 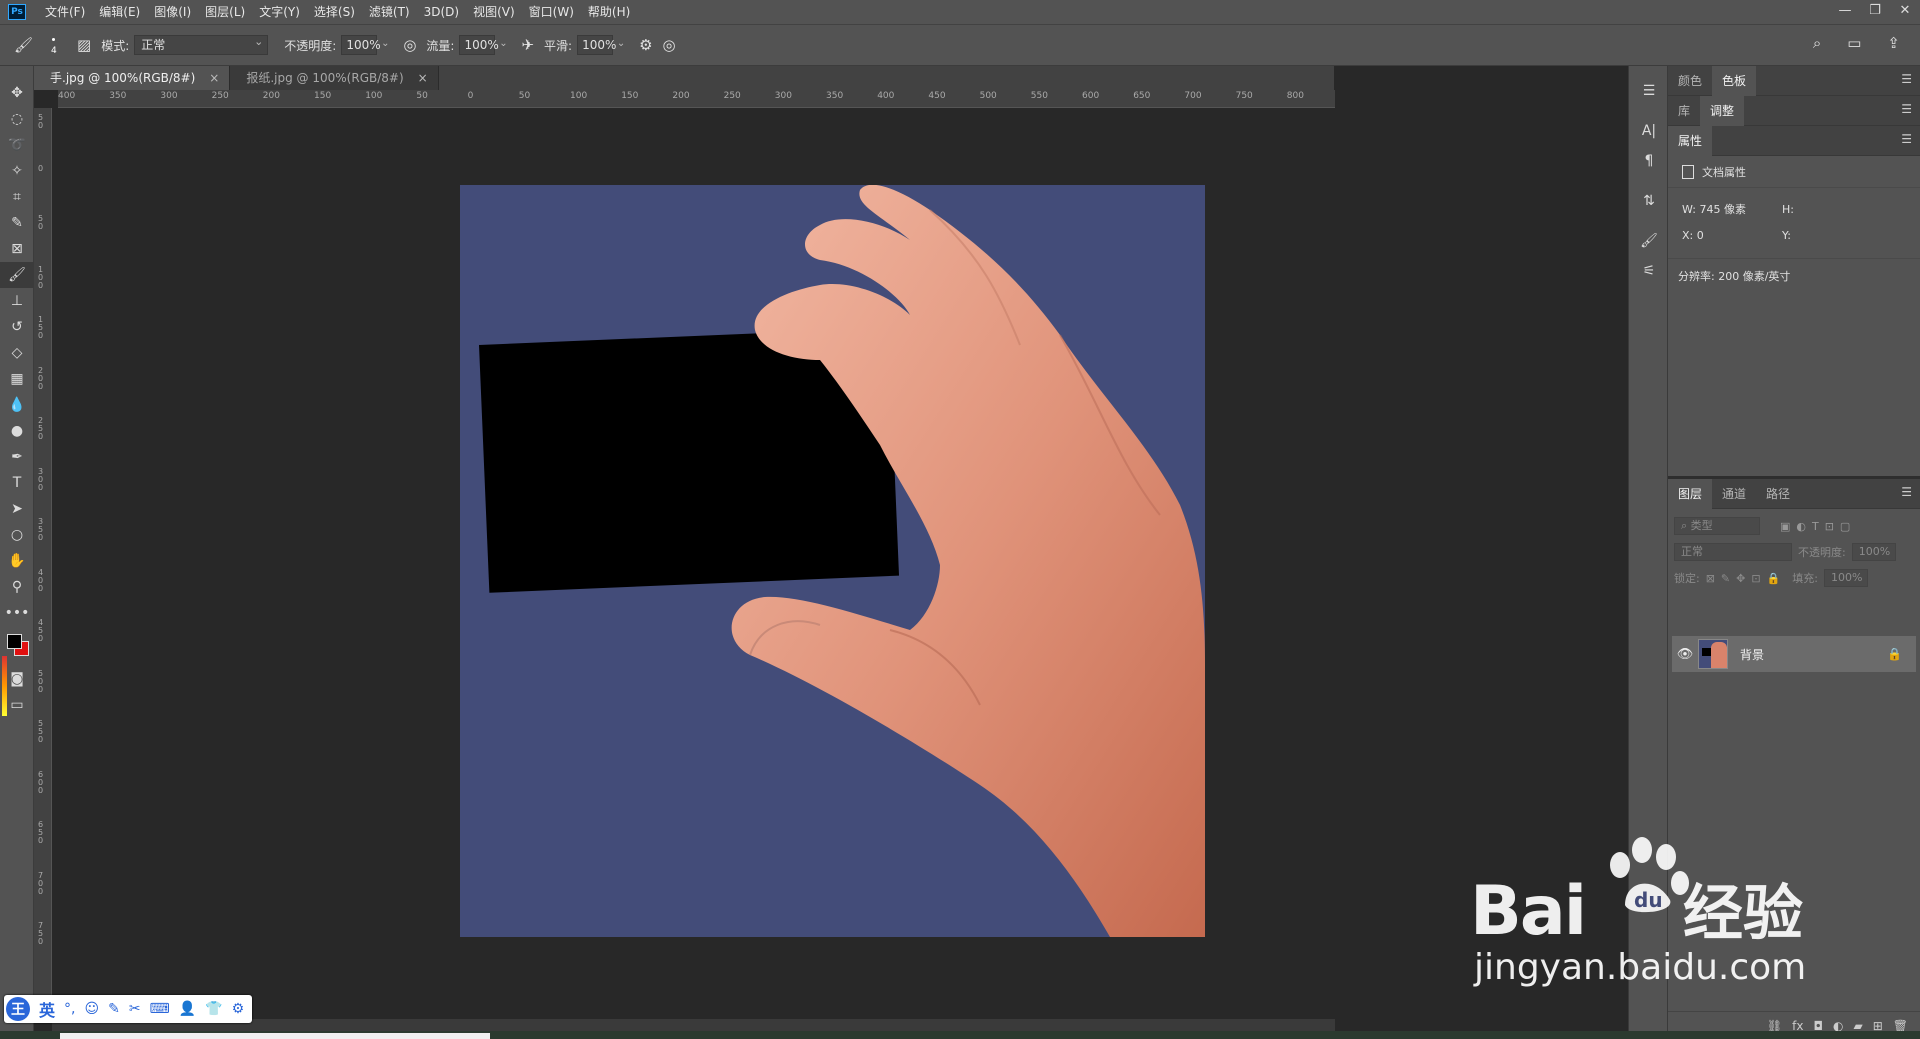 I want to click on menu-edit: 编辑(E), so click(x=119, y=12).